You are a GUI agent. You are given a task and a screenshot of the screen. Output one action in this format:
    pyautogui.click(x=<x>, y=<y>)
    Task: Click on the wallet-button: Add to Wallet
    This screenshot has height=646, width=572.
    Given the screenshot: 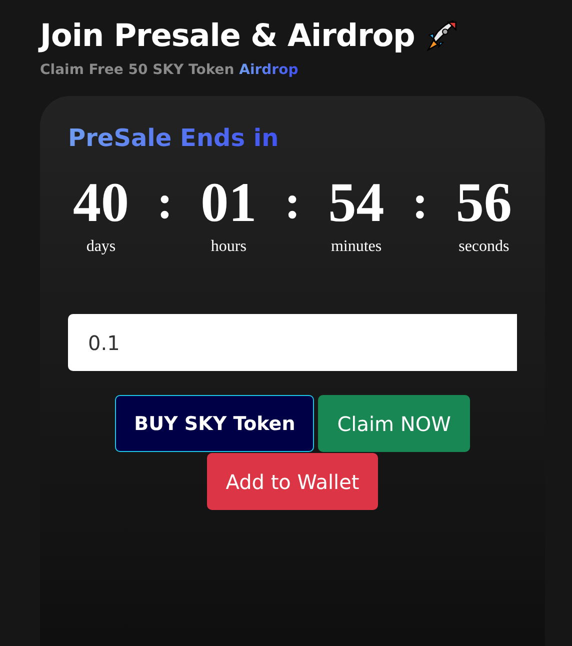 What is the action you would take?
    pyautogui.click(x=292, y=481)
    